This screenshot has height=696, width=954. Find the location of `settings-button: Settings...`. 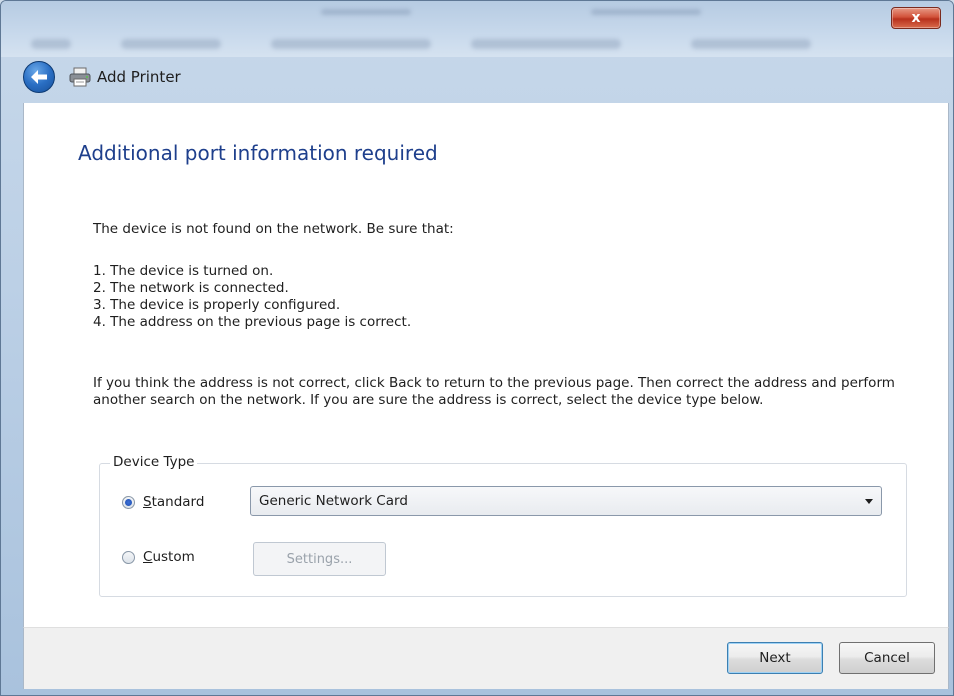

settings-button: Settings... is located at coordinates (319, 559).